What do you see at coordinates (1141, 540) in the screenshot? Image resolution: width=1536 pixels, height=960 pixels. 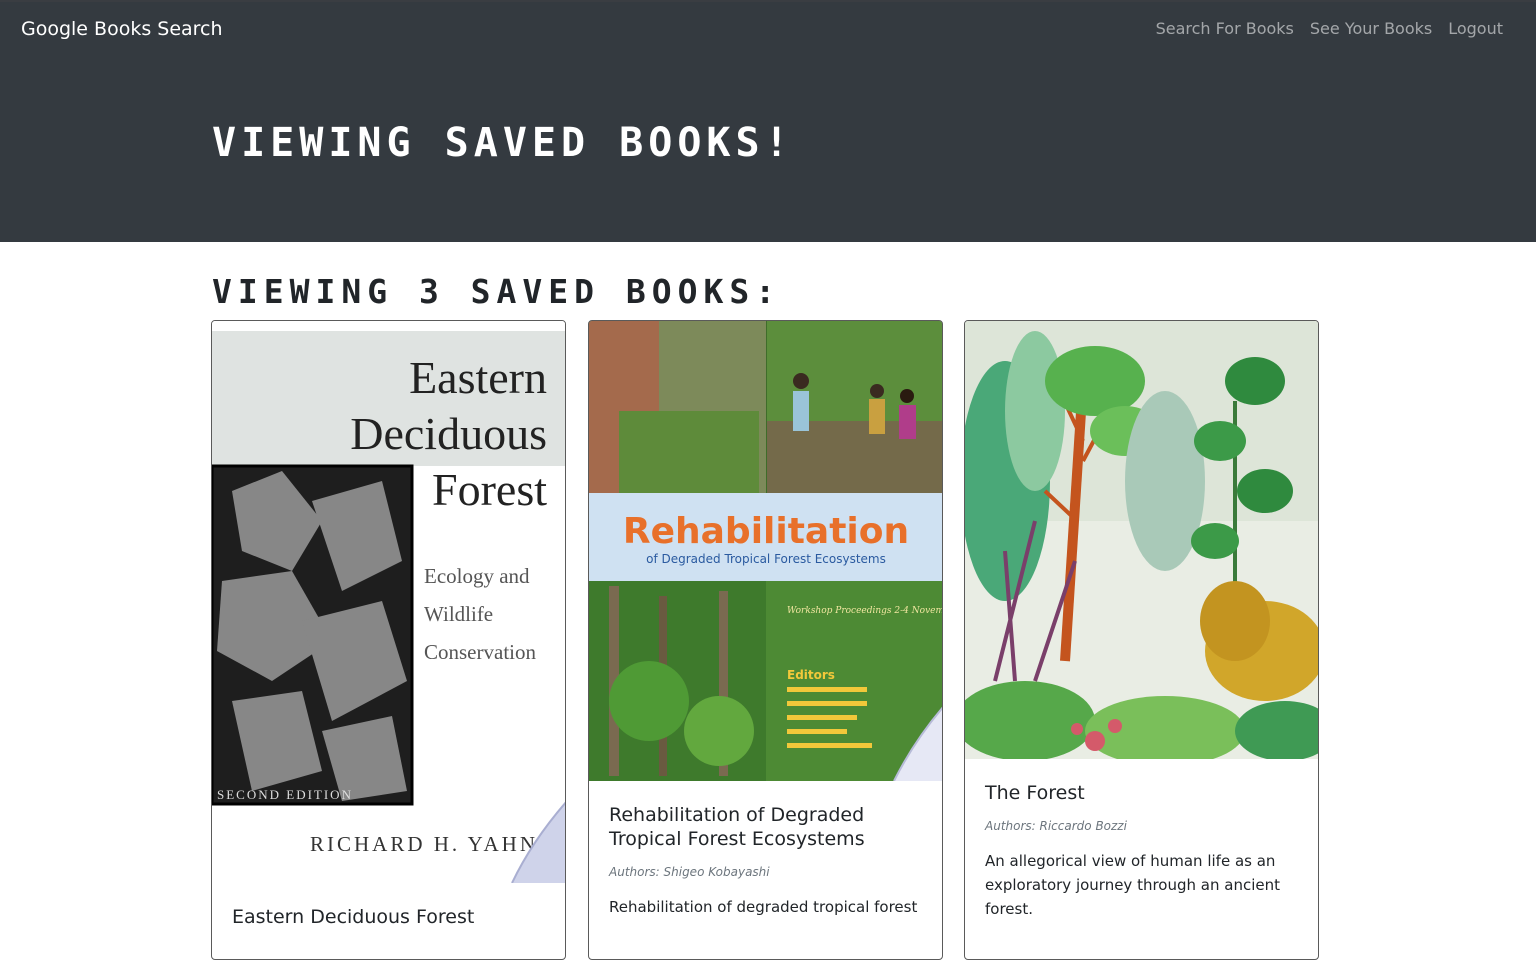 I see `book-cover-image` at bounding box center [1141, 540].